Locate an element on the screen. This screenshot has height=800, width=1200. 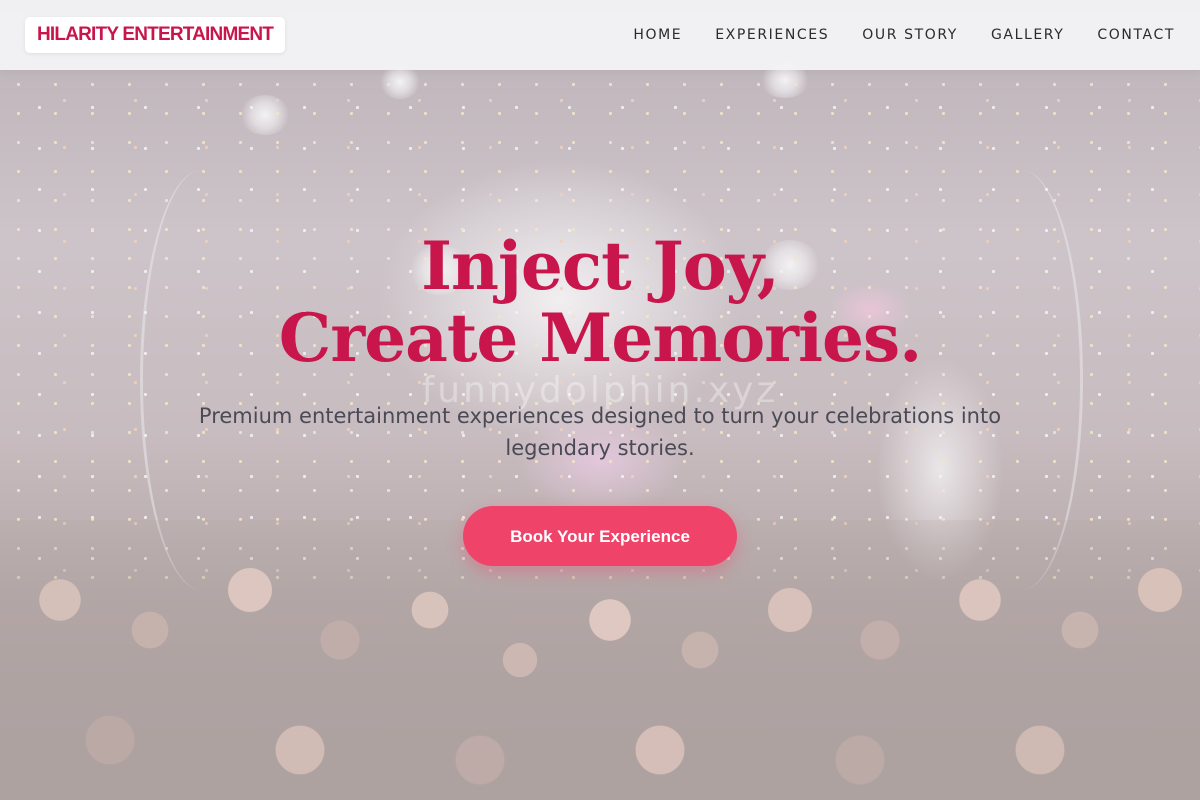
nav-our-story: OUR STORY is located at coordinates (910, 35).